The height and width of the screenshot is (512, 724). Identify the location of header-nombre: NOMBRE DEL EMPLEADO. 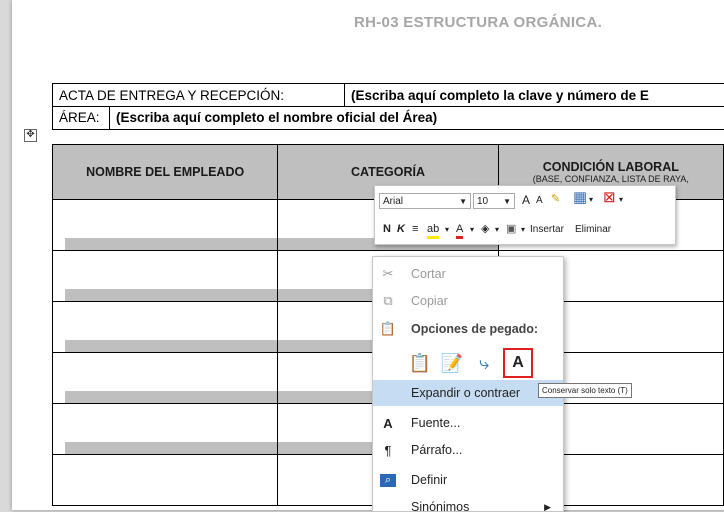
(165, 172).